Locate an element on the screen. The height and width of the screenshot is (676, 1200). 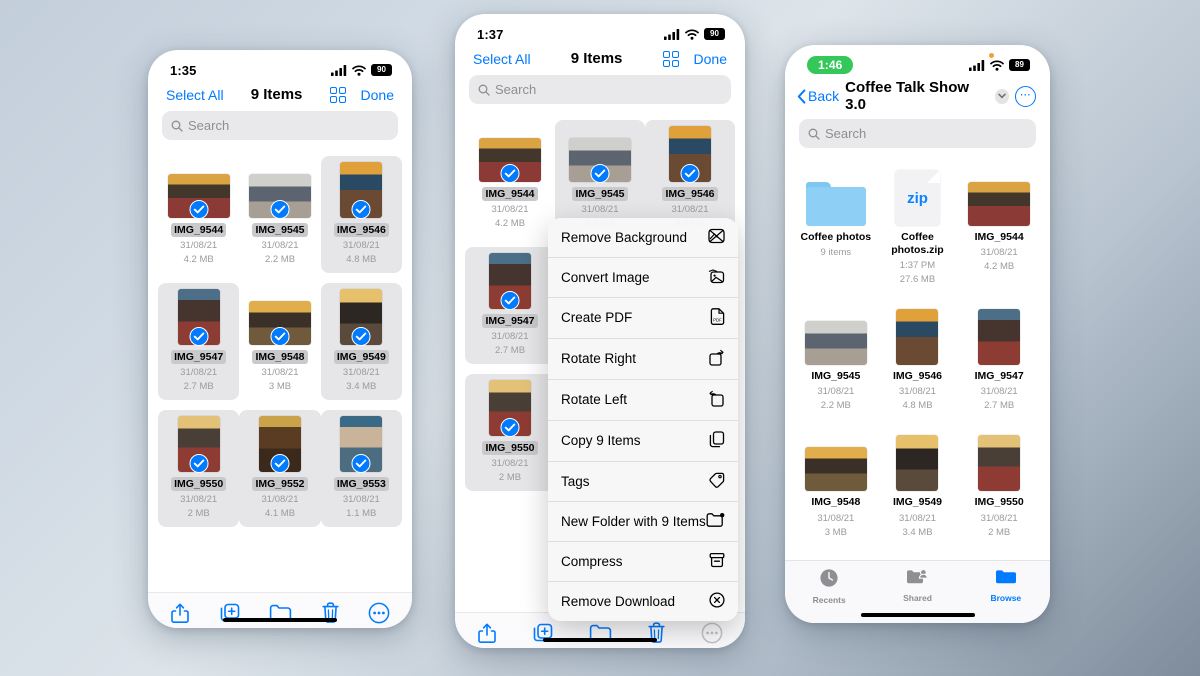
tab-browse: Browse is located at coordinates (1006, 586).